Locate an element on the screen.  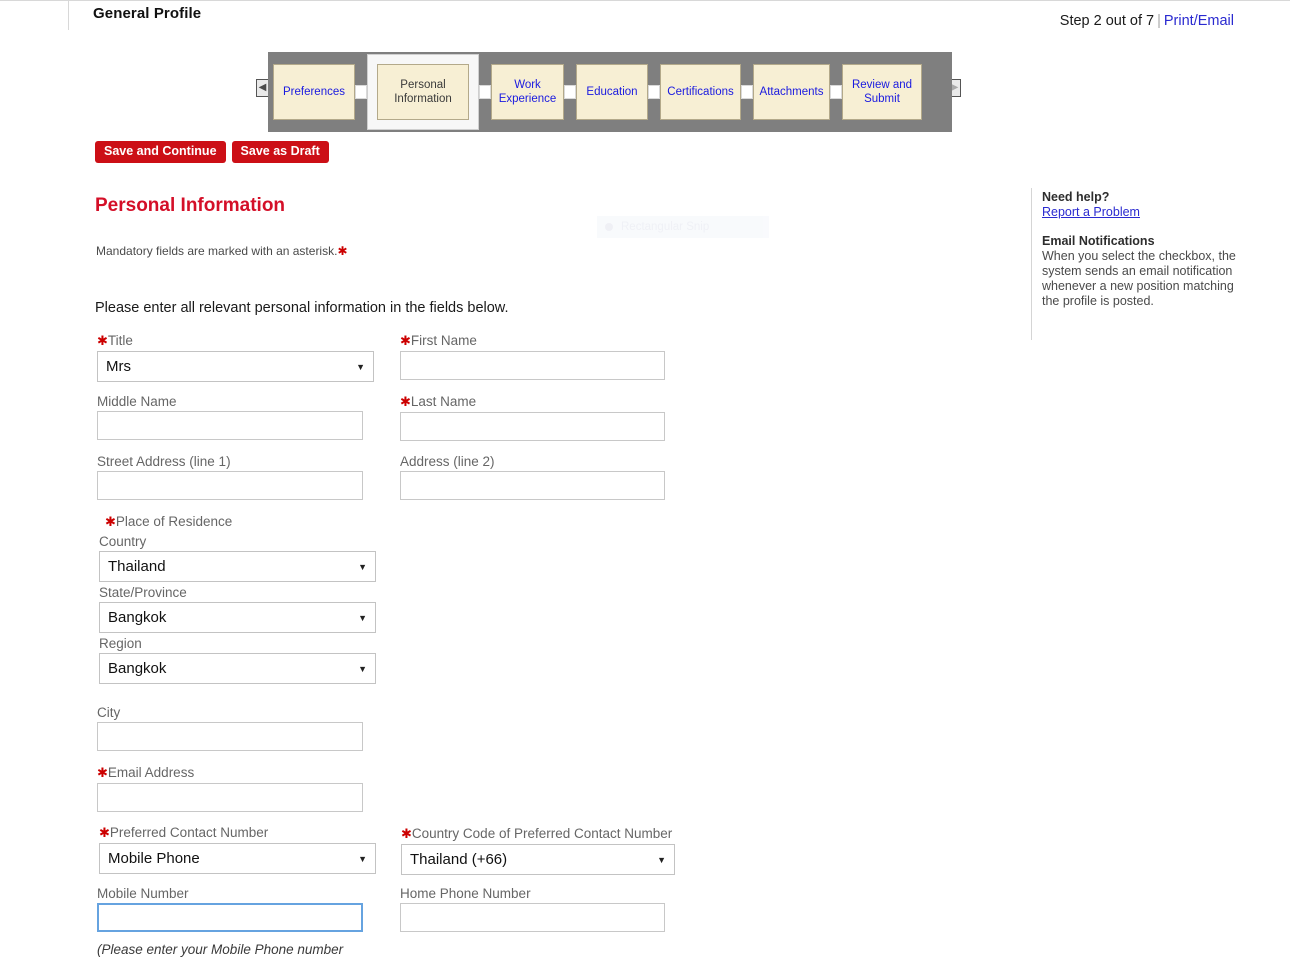
field-street-address-1: Street Address (line 1) is located at coordinates (230, 477).